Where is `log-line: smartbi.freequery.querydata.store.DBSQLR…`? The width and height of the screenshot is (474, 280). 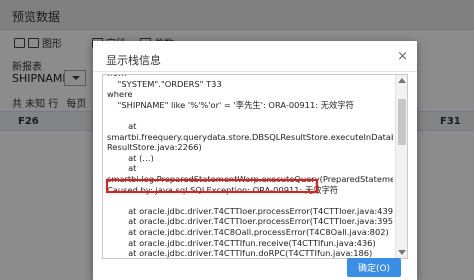 log-line: smartbi.freequery.querydata.store.DBSQLR… is located at coordinates (250, 136).